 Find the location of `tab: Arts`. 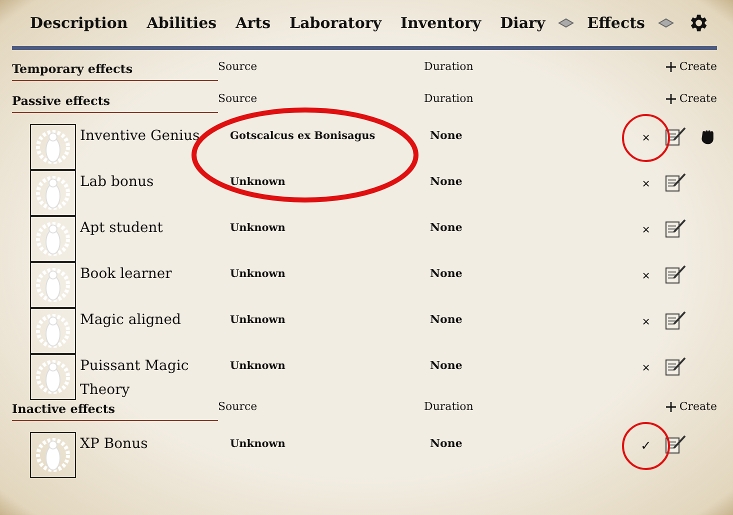

tab: Arts is located at coordinates (253, 23).